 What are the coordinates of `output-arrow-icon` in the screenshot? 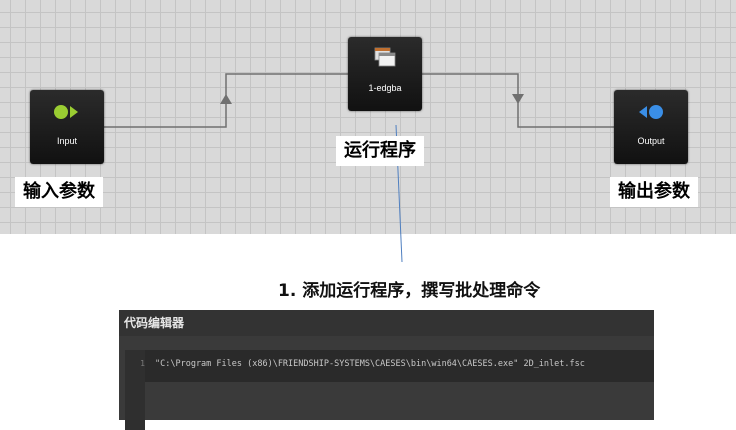 It's located at (651, 112).